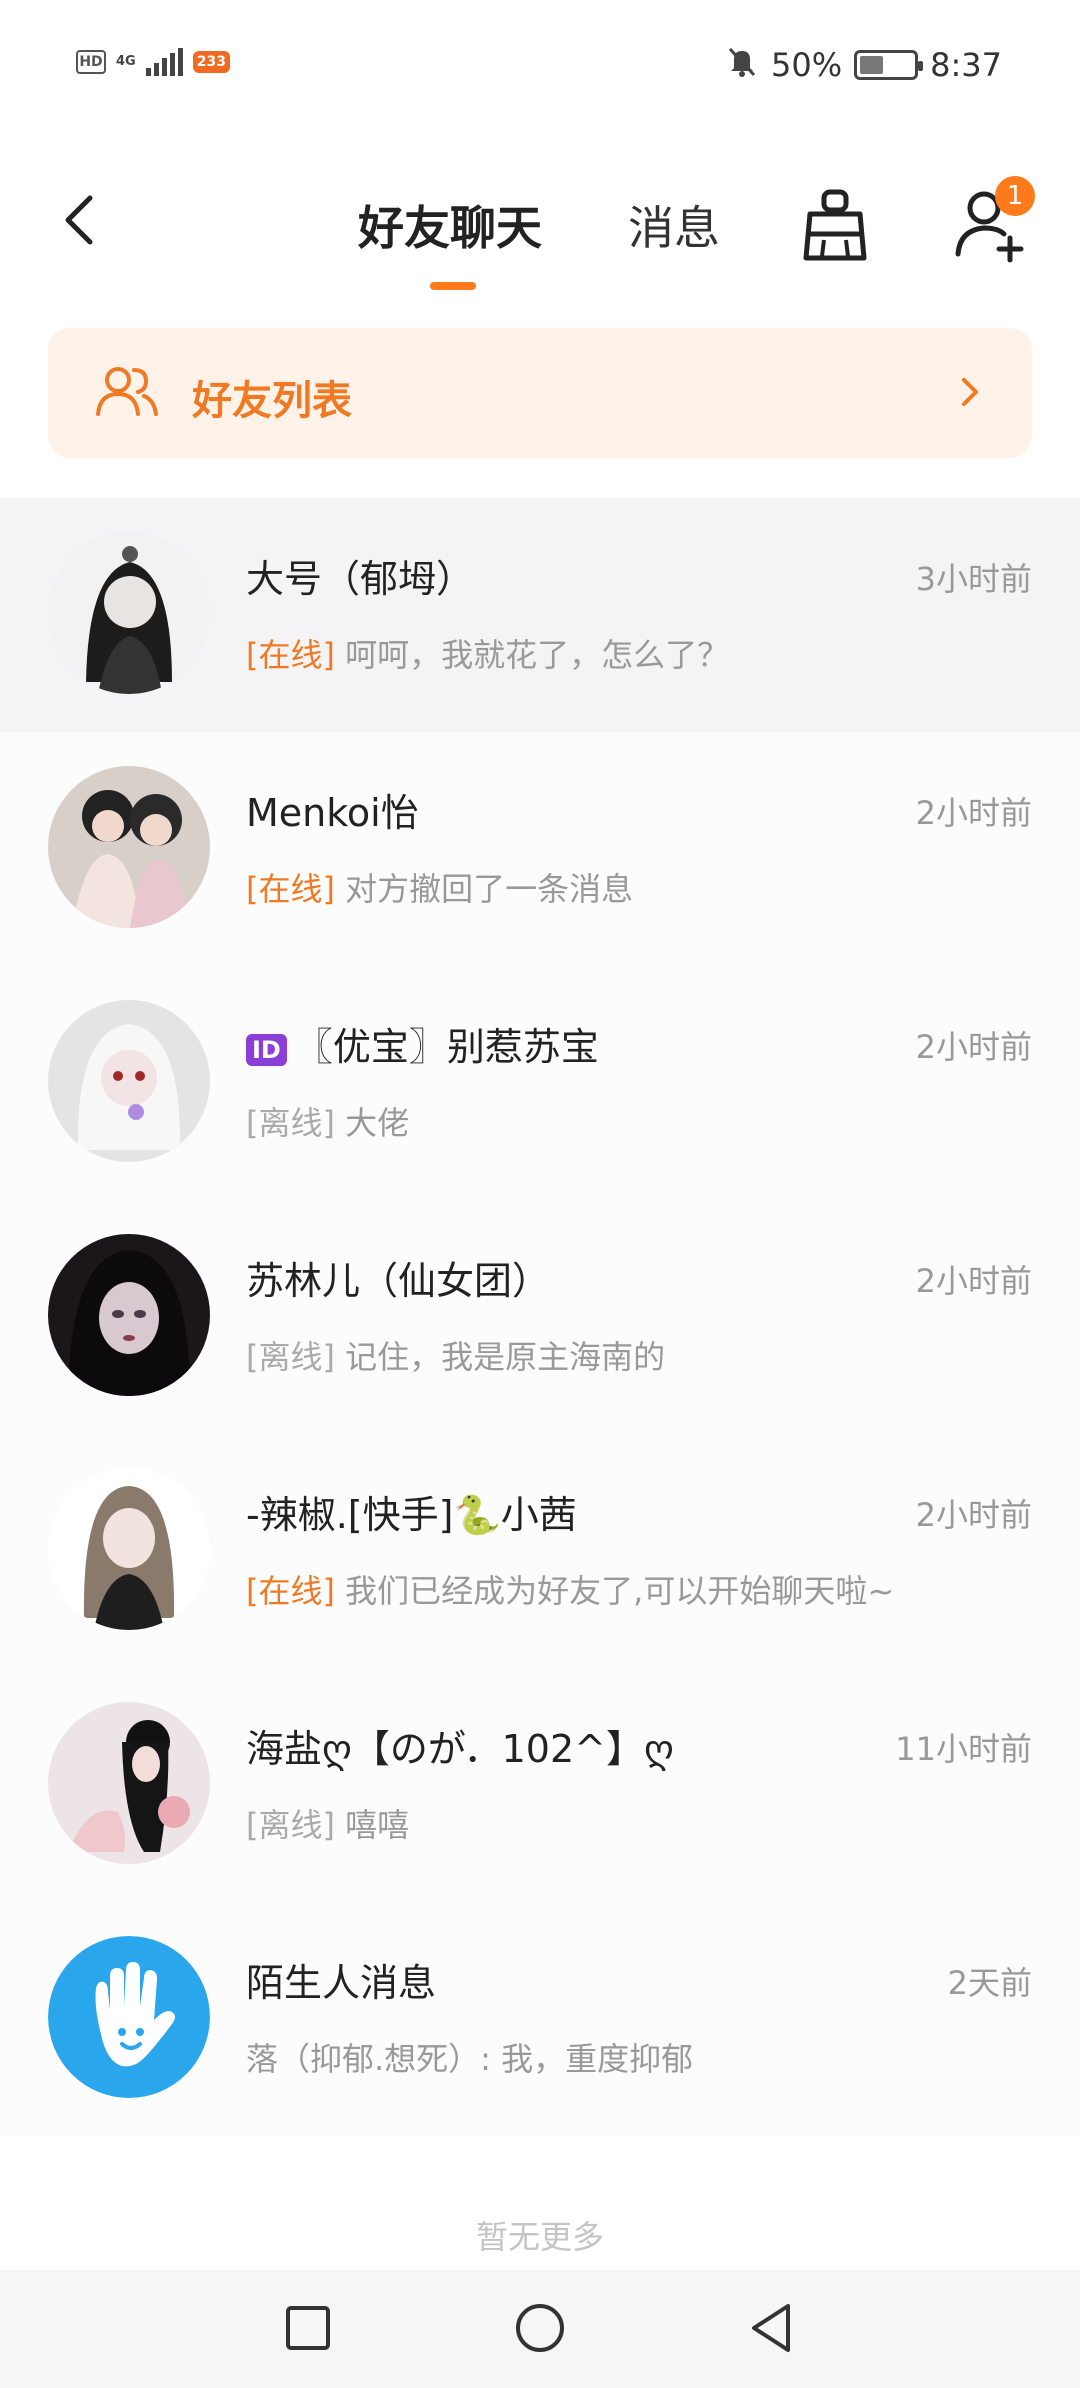  I want to click on id-badge-icon: ID, so click(266, 1049).